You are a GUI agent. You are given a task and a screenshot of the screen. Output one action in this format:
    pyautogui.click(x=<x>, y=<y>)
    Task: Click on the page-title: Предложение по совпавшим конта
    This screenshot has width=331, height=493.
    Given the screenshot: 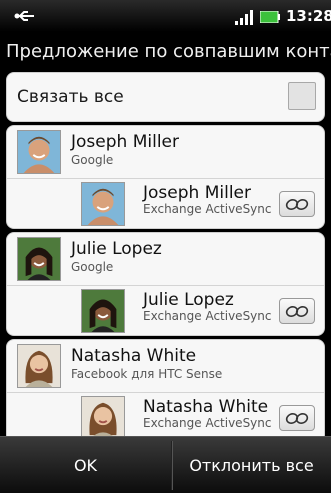 What is the action you would take?
    pyautogui.click(x=168, y=51)
    